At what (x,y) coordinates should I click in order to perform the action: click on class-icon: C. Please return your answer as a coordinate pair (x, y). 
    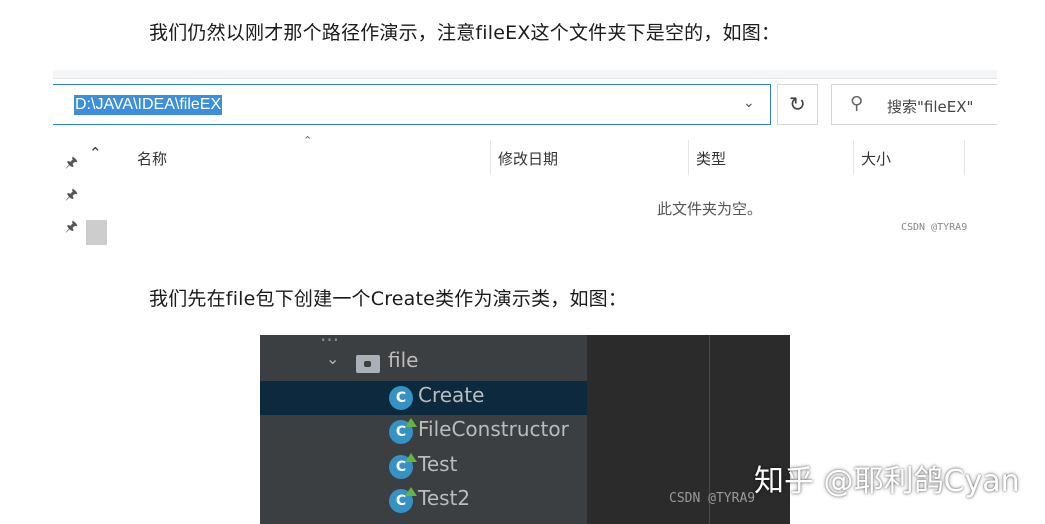
    Looking at the image, I should click on (401, 398).